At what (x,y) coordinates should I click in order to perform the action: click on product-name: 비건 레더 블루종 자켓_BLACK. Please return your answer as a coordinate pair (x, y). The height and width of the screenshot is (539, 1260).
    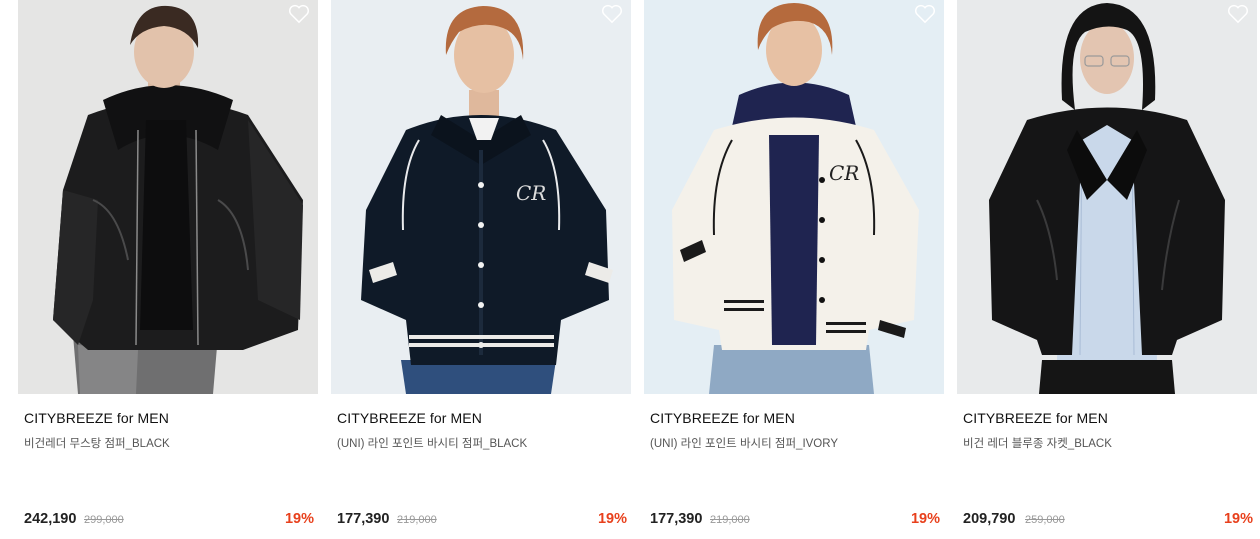
    Looking at the image, I should click on (1037, 443).